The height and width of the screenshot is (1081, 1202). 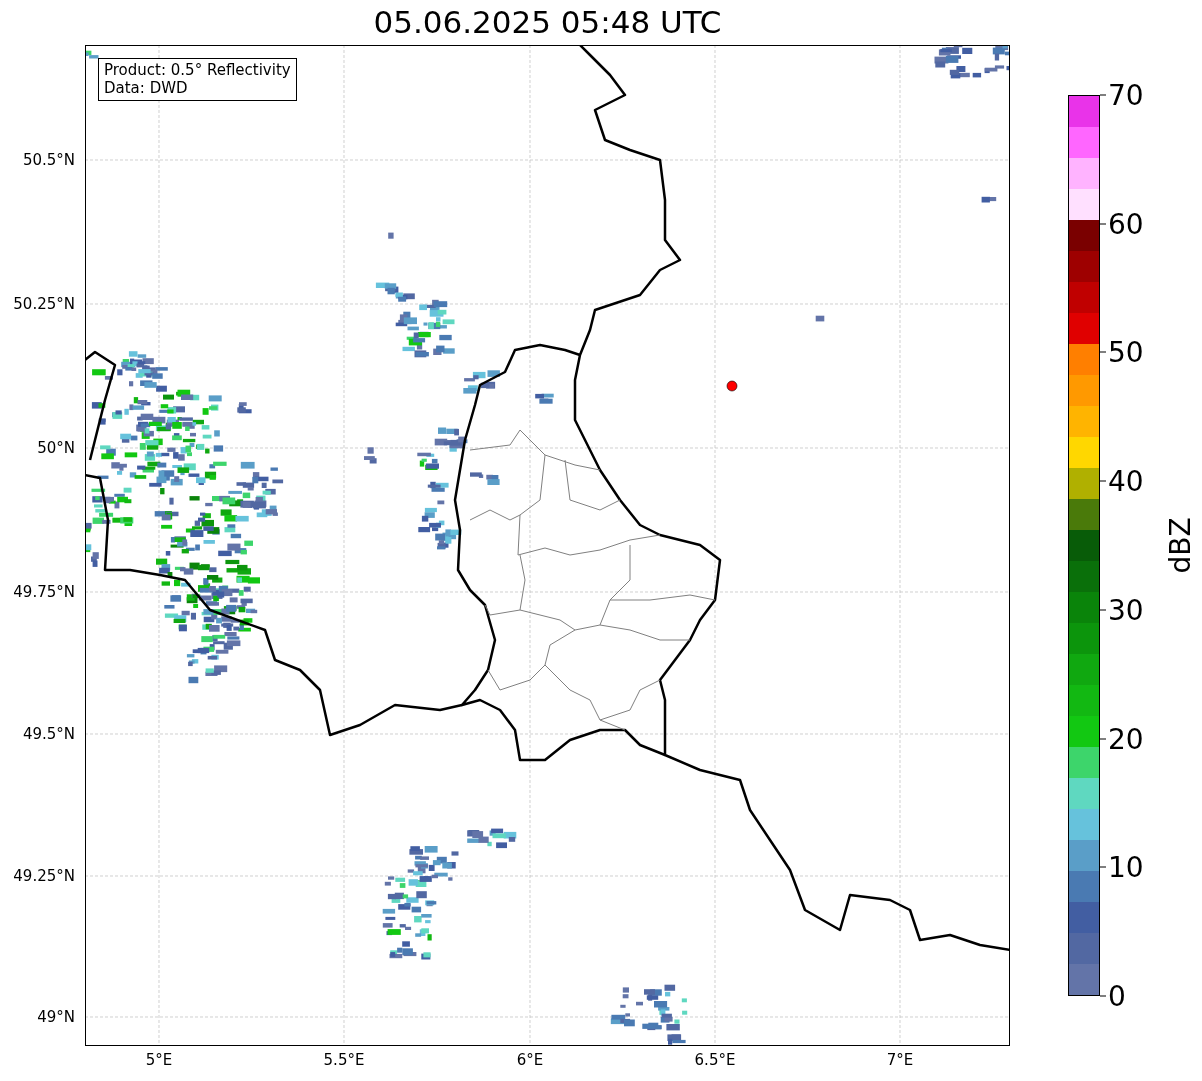 What do you see at coordinates (715, 1060) in the screenshot?
I see `longitude-label: 6.5°E` at bounding box center [715, 1060].